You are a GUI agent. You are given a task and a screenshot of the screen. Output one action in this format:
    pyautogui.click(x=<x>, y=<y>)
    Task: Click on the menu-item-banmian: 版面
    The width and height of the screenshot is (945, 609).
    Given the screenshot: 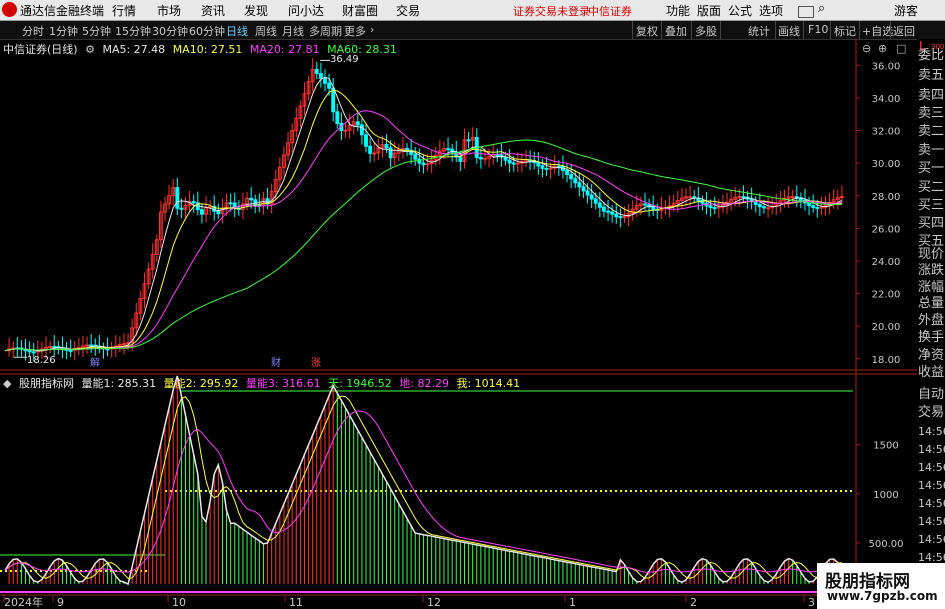 What is the action you would take?
    pyautogui.click(x=709, y=10)
    